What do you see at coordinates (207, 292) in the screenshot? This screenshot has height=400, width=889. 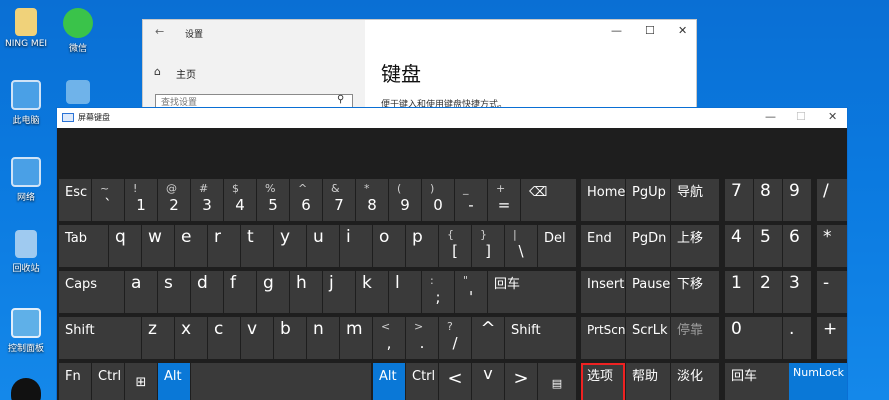 I see `key-d: d` at bounding box center [207, 292].